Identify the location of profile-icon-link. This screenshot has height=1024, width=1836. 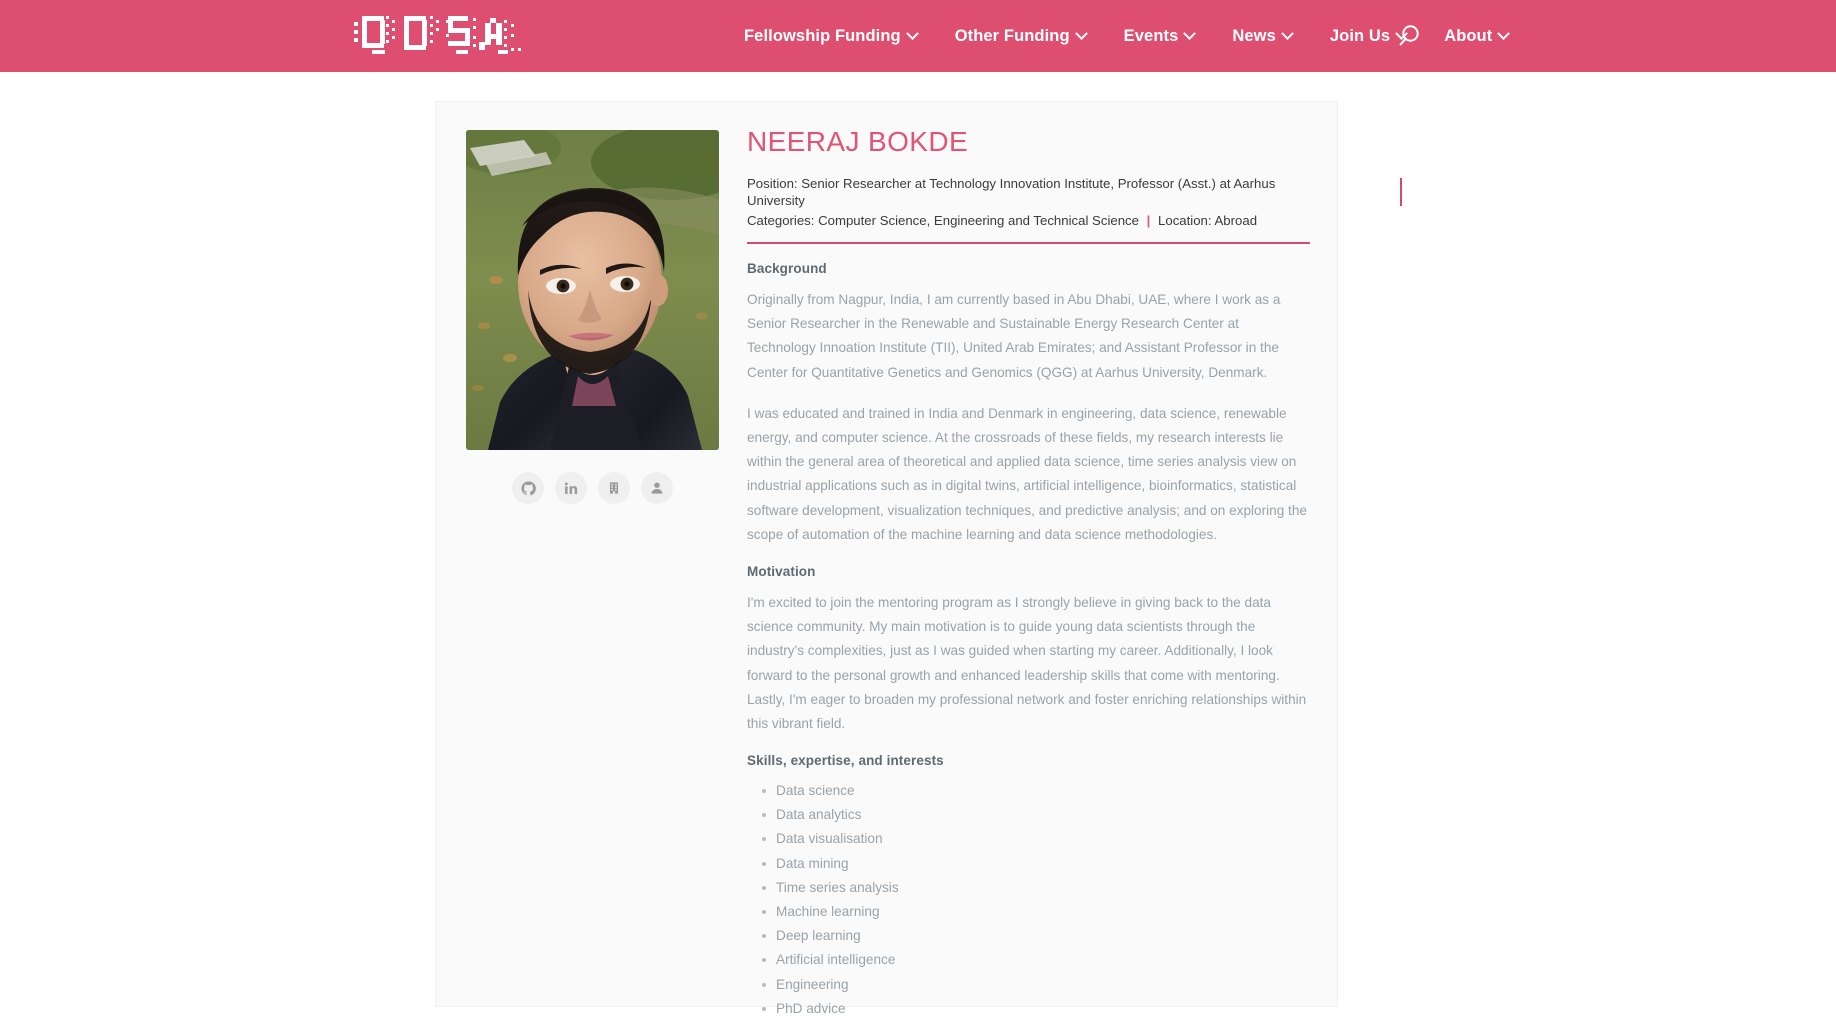
(657, 488).